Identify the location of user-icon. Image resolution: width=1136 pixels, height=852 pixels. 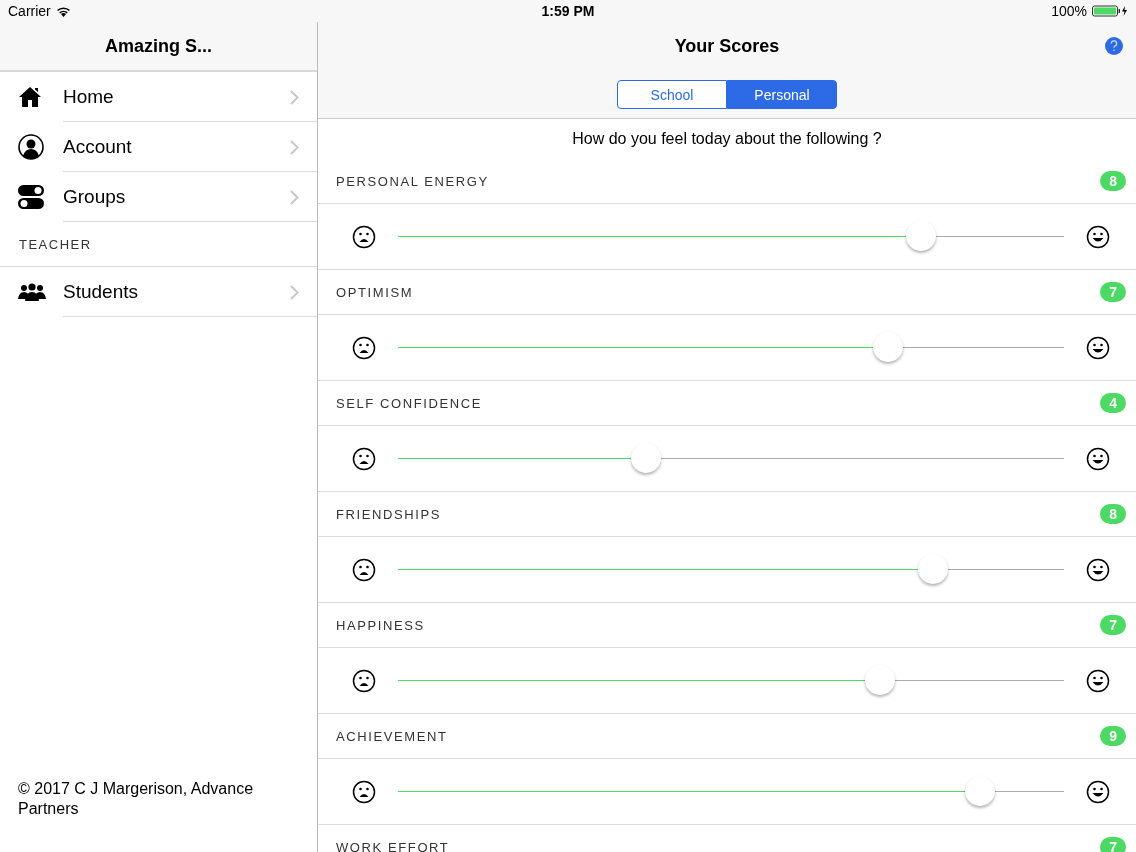
(31, 147).